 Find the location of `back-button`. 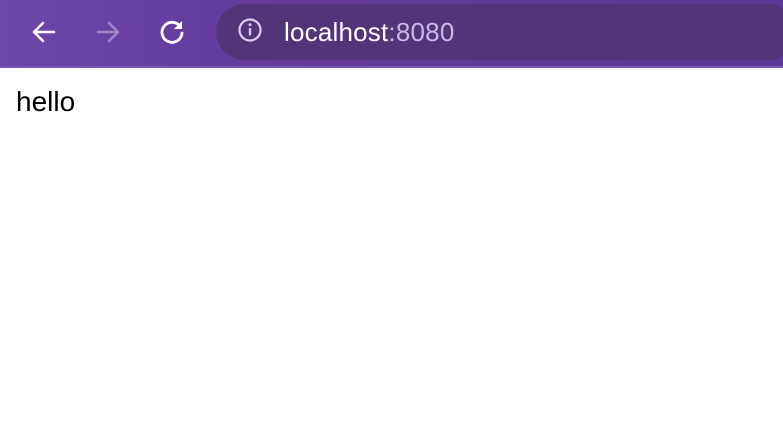

back-button is located at coordinates (44, 32).